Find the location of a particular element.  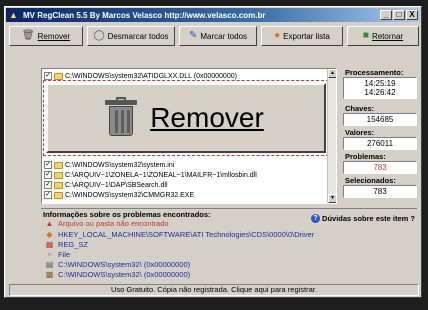

retornar-button: ■ Retornar is located at coordinates (383, 36).